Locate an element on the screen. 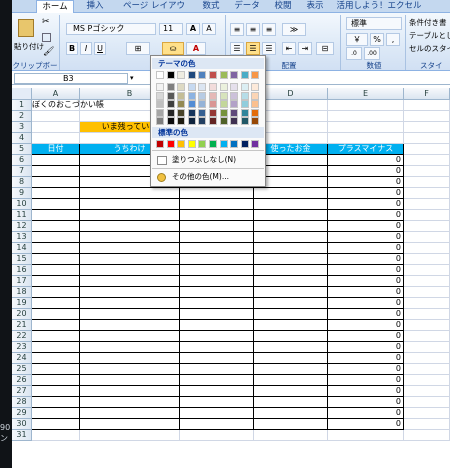 Image resolution: width=450 pixels, height=468 pixels. number-format-select: 標準 is located at coordinates (374, 23).